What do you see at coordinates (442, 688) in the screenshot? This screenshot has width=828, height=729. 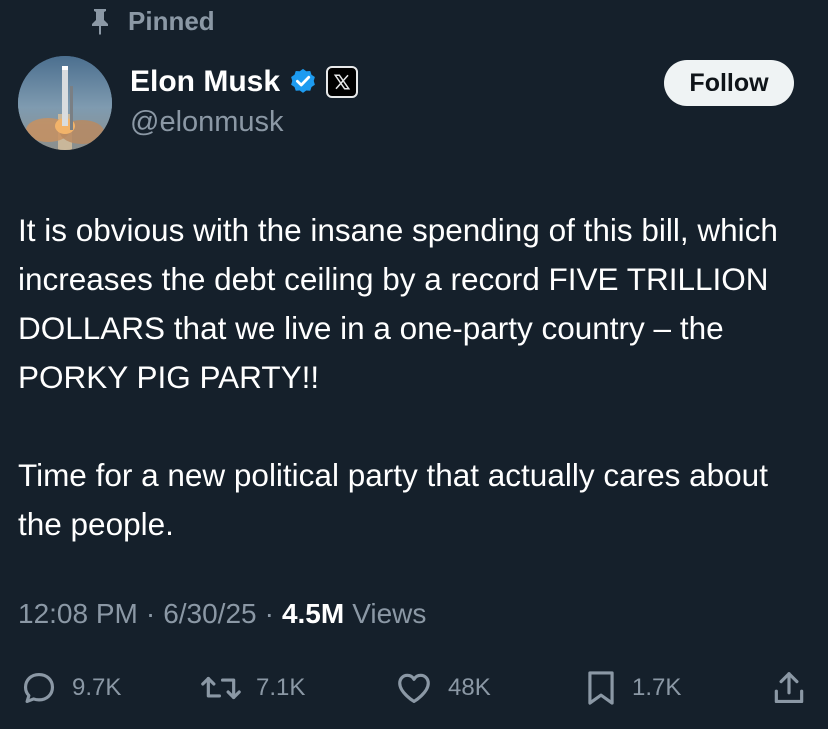 I see `like-button: 48K` at bounding box center [442, 688].